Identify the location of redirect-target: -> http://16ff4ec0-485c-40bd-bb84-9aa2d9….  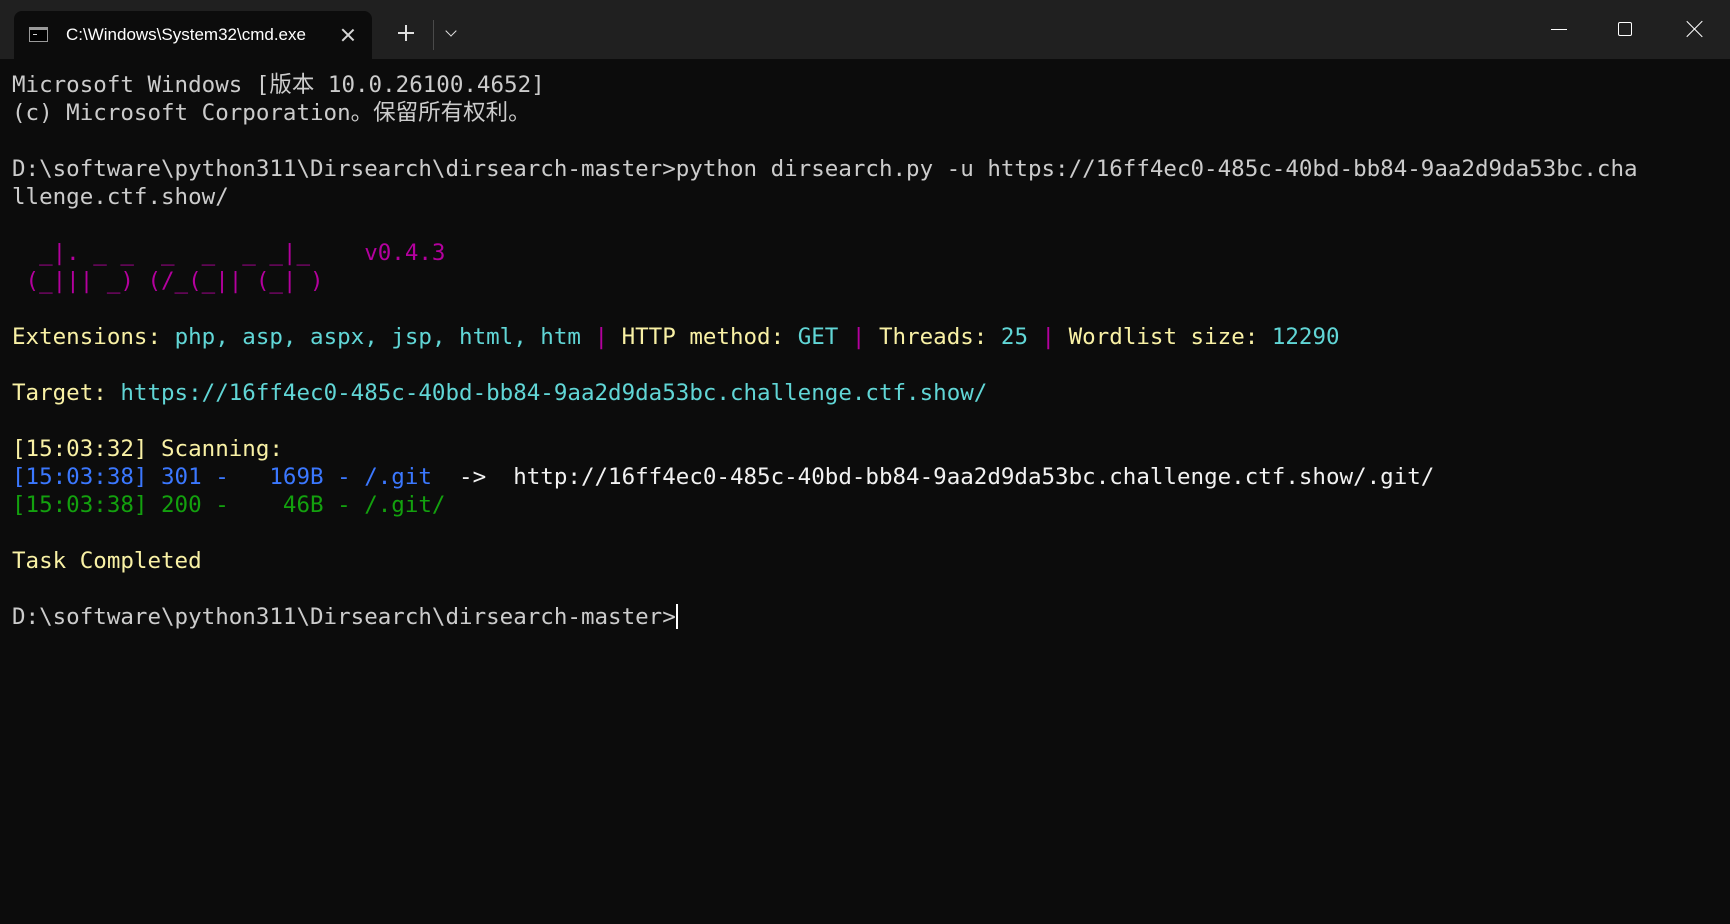
(933, 477).